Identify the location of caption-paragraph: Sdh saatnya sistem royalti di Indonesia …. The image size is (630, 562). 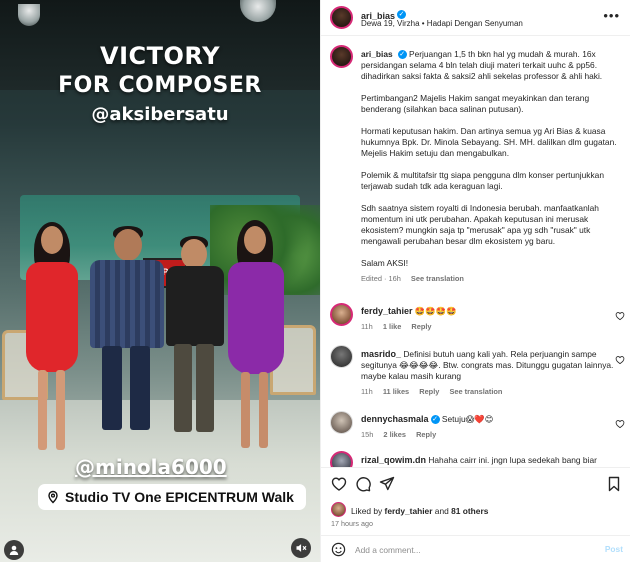
(480, 224).